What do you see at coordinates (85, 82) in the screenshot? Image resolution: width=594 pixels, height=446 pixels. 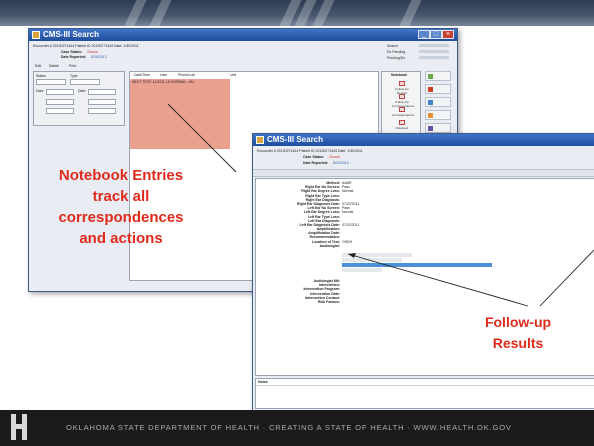 I see `type-field` at bounding box center [85, 82].